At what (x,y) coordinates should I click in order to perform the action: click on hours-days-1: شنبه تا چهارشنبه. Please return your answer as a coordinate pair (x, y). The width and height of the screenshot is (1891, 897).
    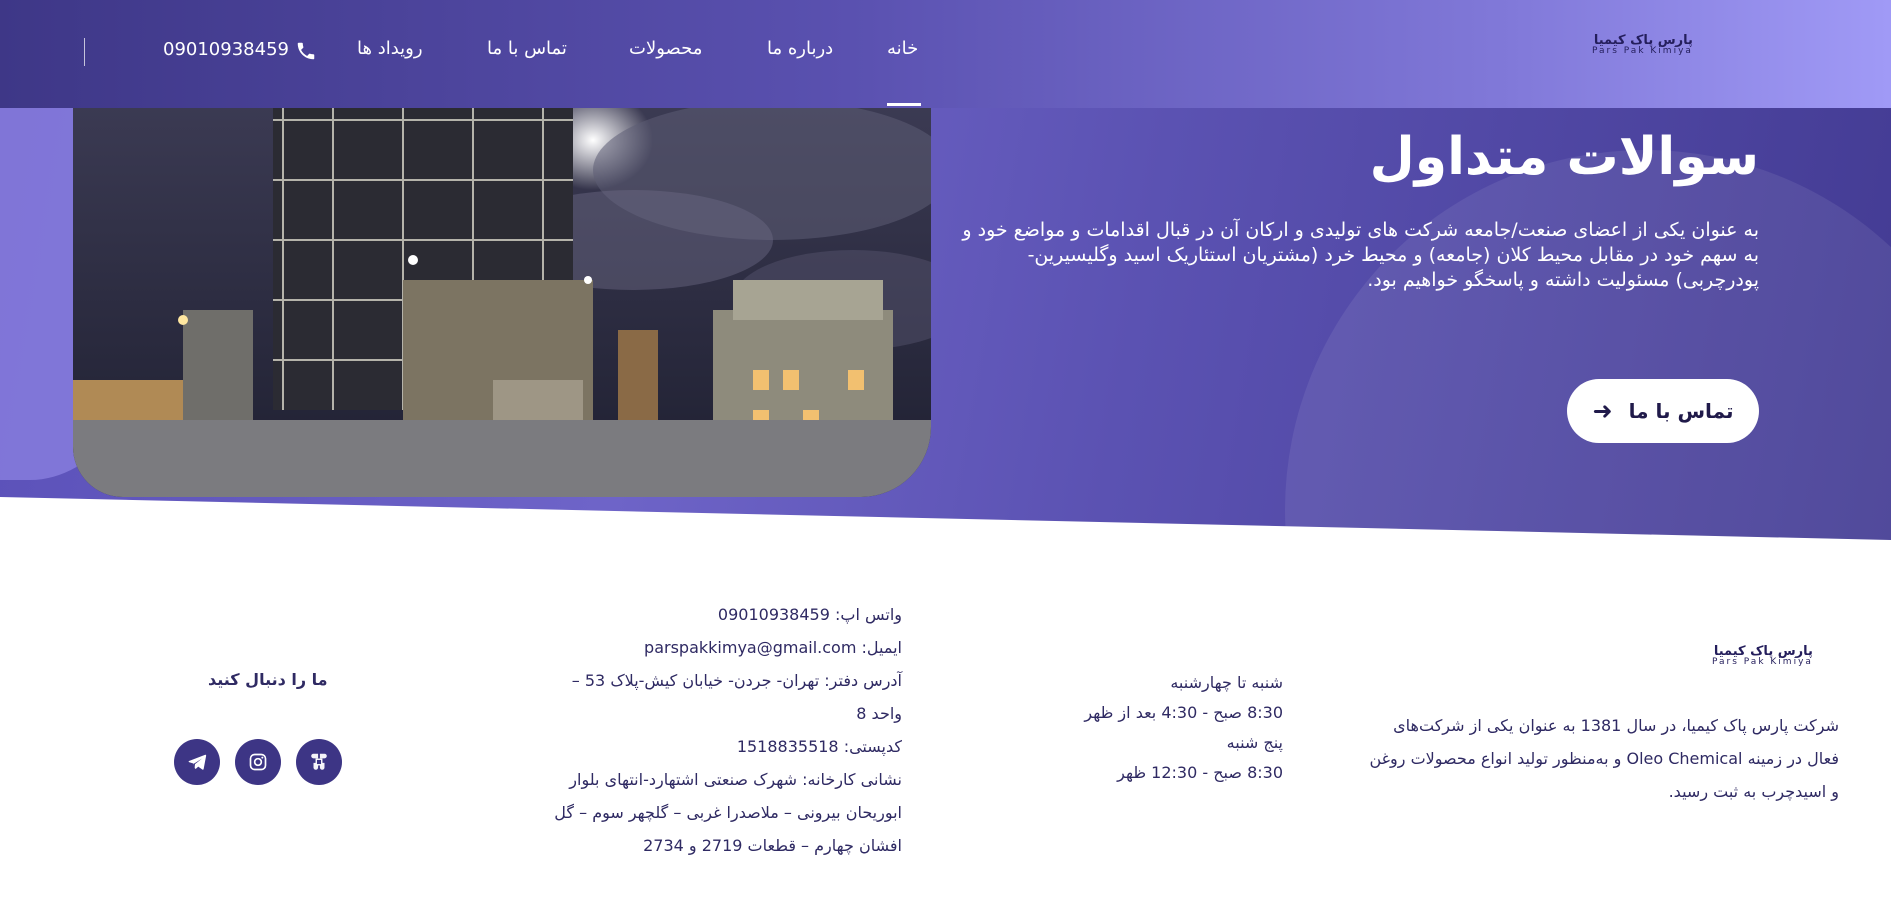
    Looking at the image, I should click on (1226, 682).